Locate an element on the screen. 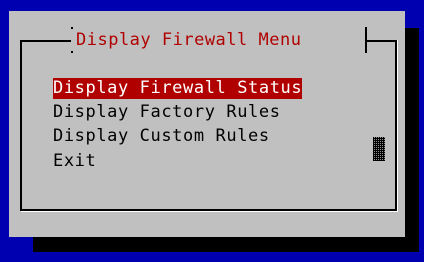 The height and width of the screenshot is (262, 424). frame-left-border is located at coordinates (21, 125).